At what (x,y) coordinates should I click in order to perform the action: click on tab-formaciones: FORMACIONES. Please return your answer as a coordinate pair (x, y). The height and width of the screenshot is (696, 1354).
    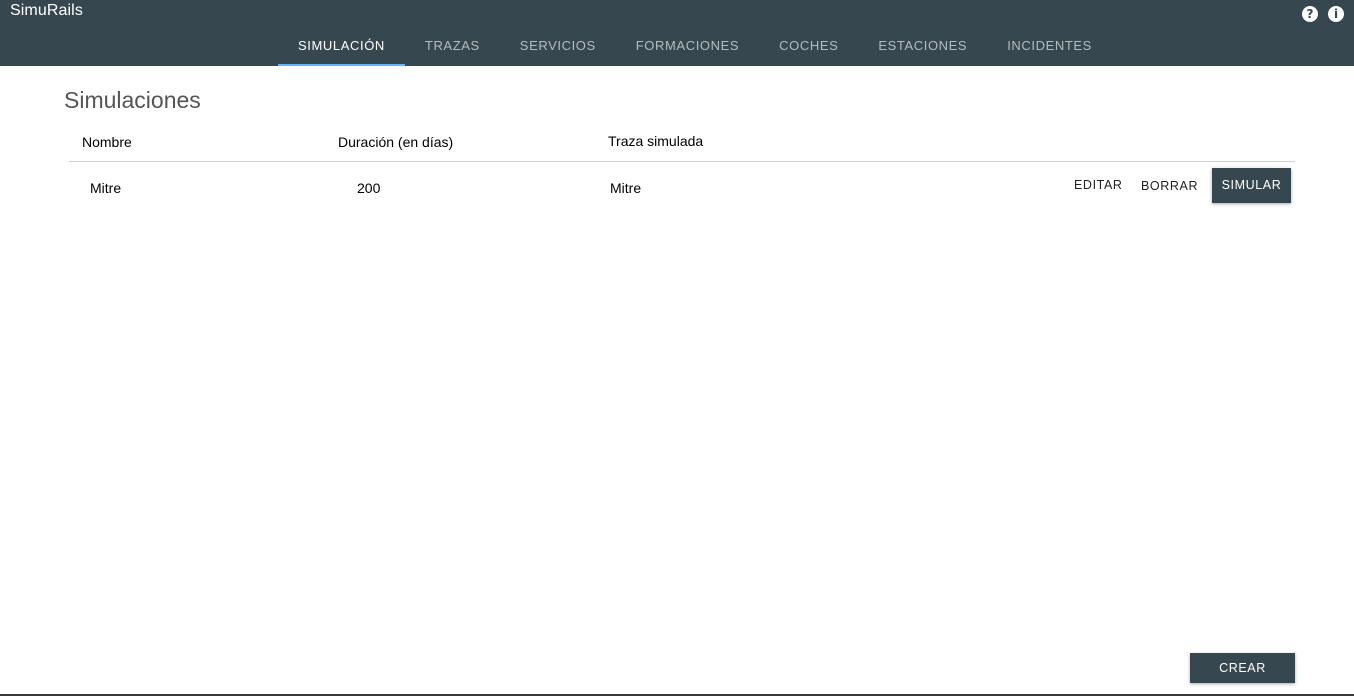
    Looking at the image, I should click on (687, 46).